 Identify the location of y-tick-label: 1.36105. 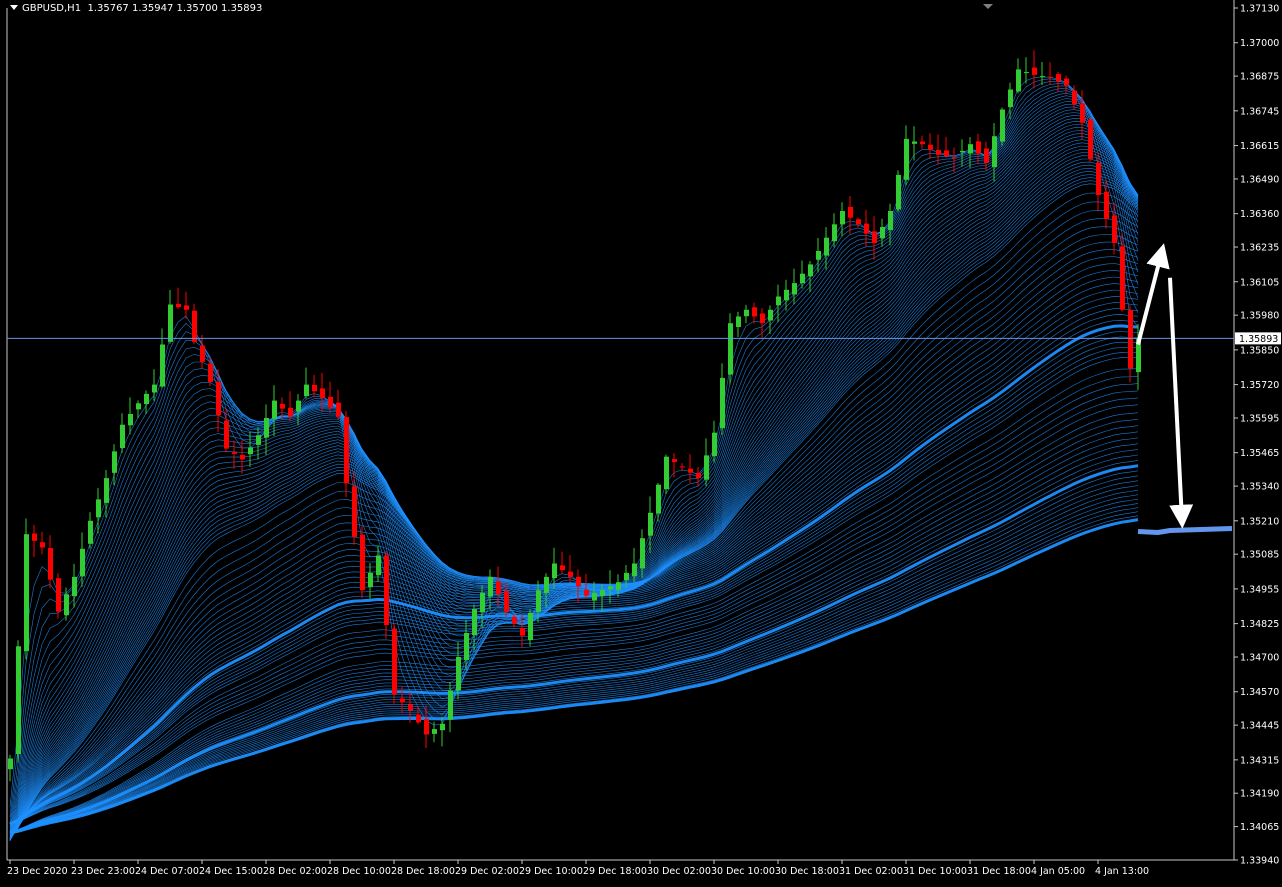
(1259, 282).